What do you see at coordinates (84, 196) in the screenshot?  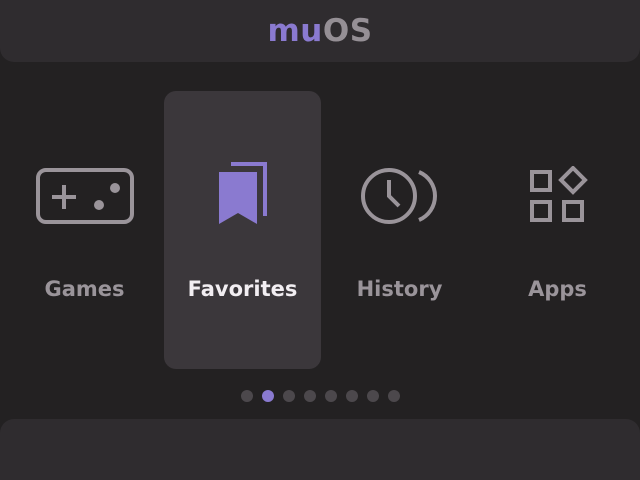 I see `gamepad-icon` at bounding box center [84, 196].